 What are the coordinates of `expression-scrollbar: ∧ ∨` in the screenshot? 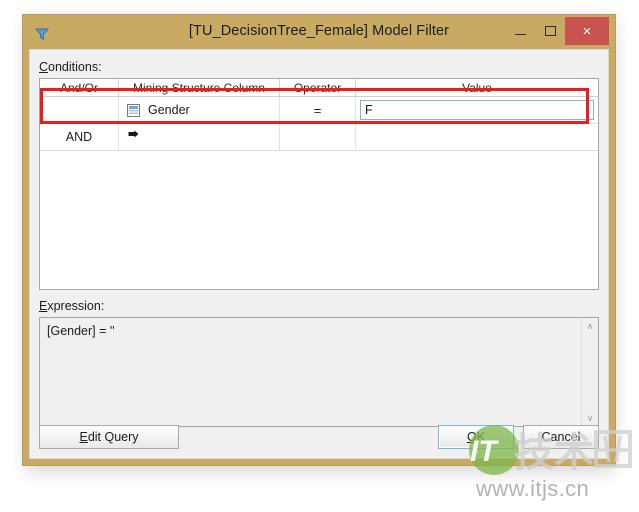 It's located at (589, 372).